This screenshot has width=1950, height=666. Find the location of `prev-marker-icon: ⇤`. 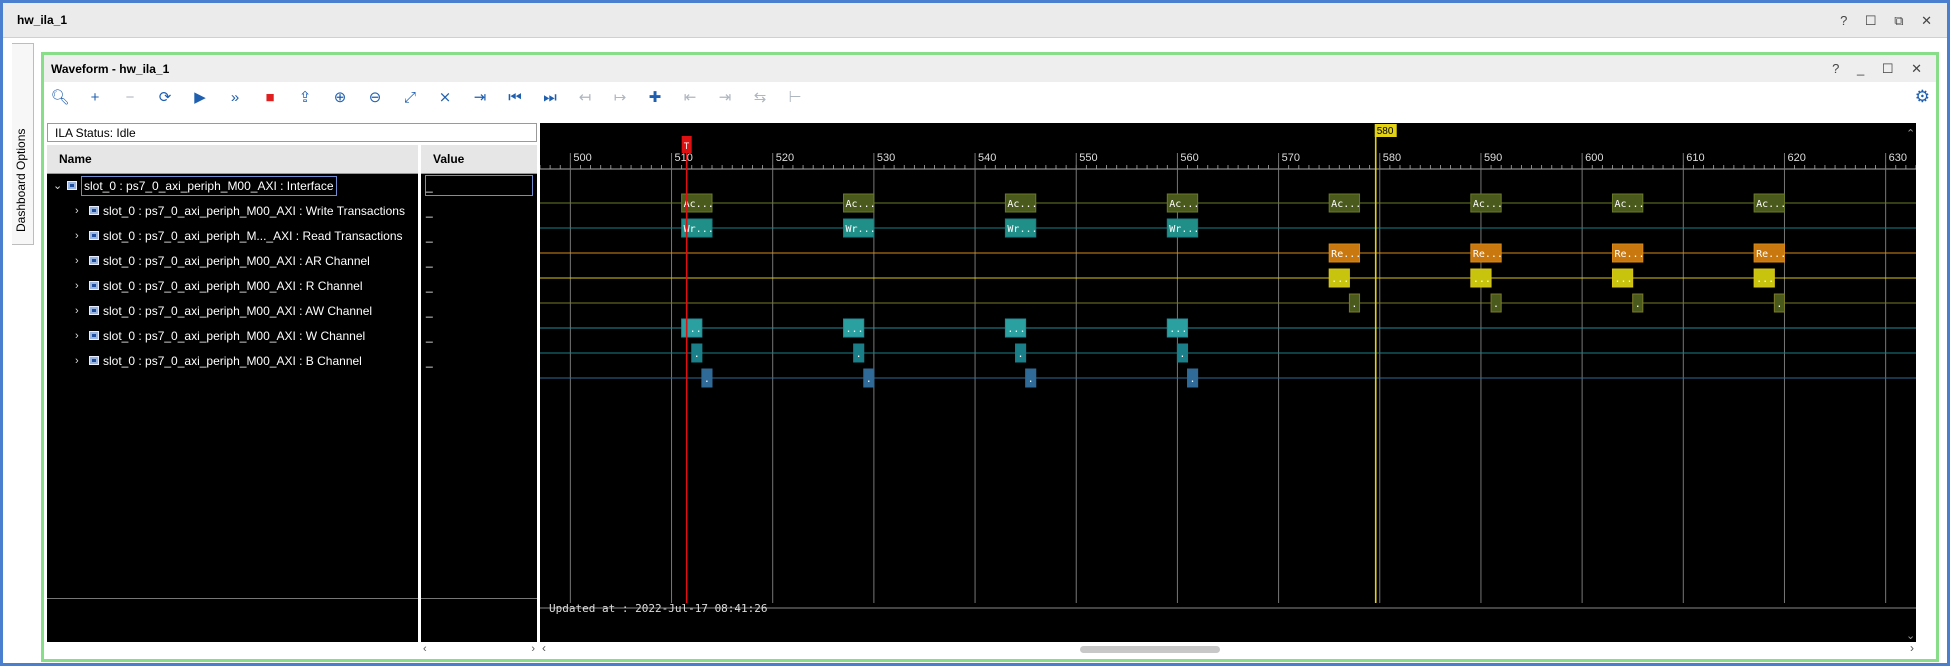

prev-marker-icon: ⇤ is located at coordinates (690, 98).